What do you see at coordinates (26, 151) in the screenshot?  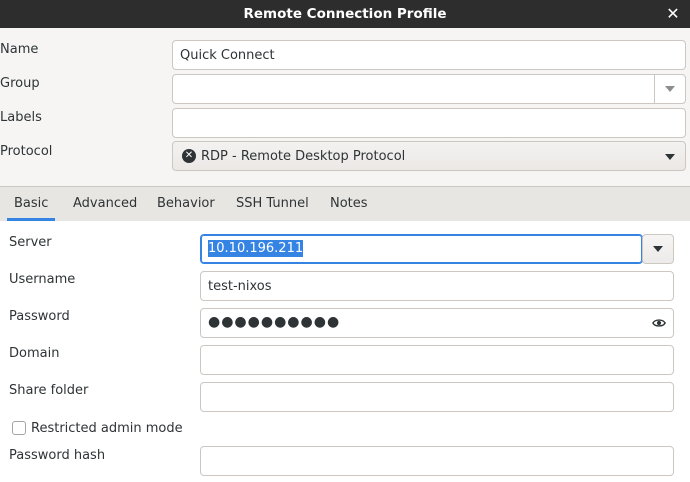 I see `protocol-label: Protocol` at bounding box center [26, 151].